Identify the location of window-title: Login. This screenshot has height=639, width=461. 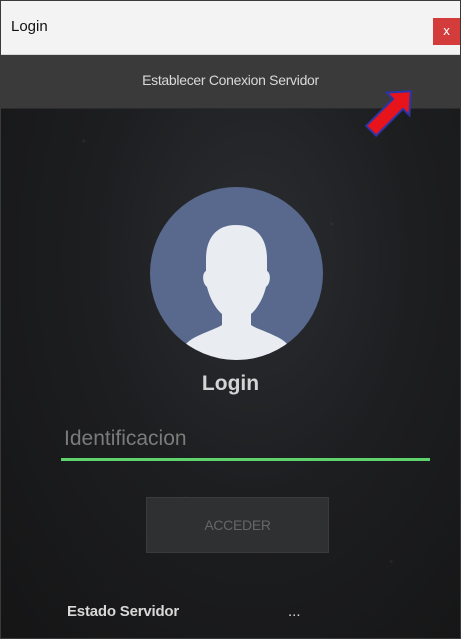
(29, 26).